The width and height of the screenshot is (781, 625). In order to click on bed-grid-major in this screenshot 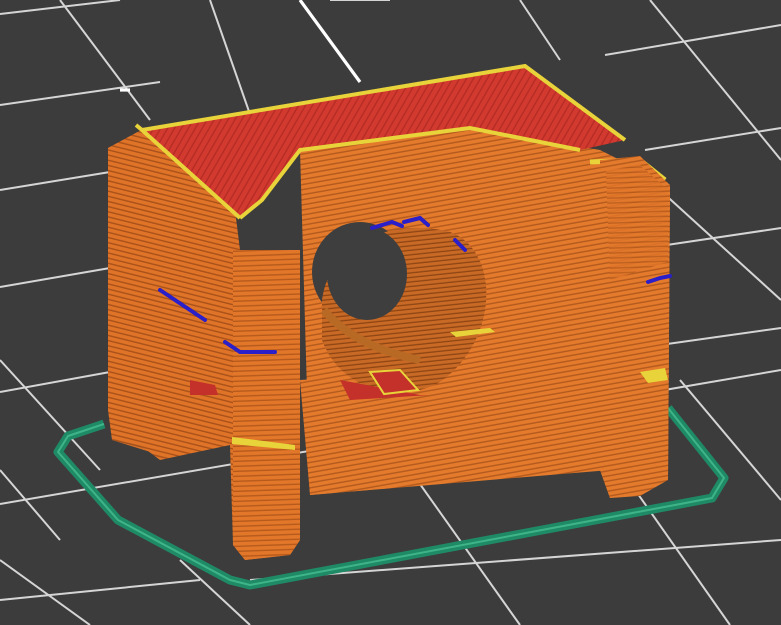, I will do `click(241, 46)`.